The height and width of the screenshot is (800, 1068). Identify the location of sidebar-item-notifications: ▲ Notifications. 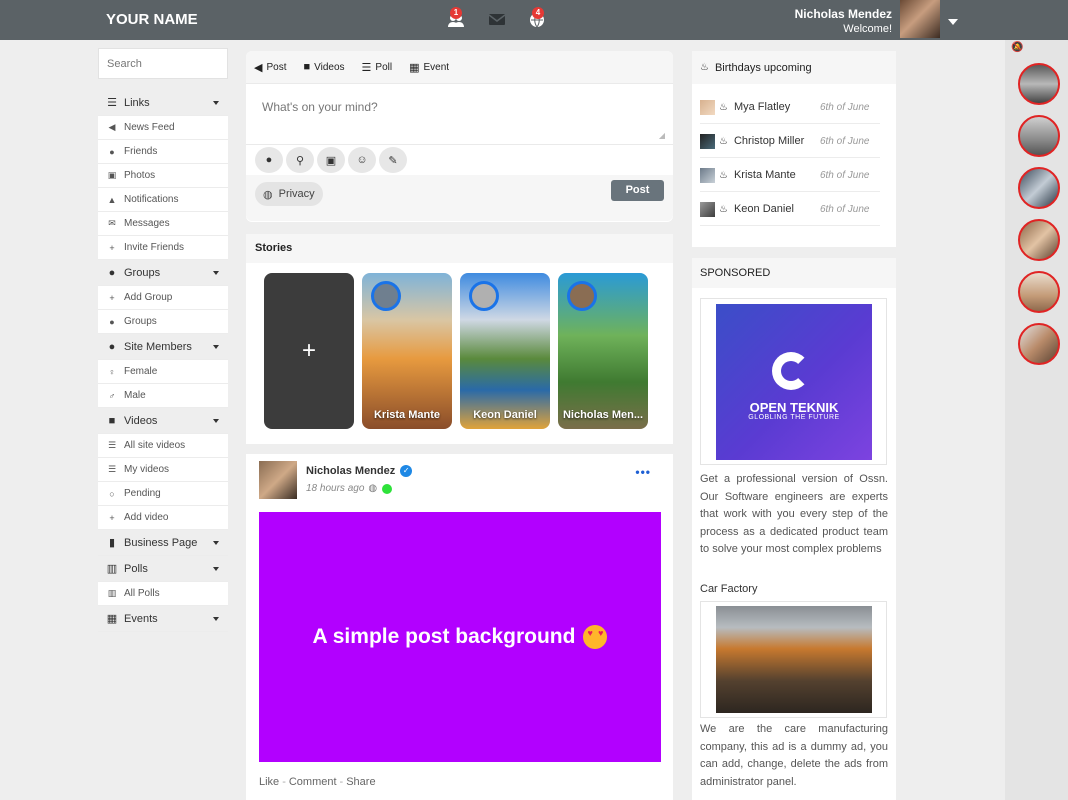
(163, 200).